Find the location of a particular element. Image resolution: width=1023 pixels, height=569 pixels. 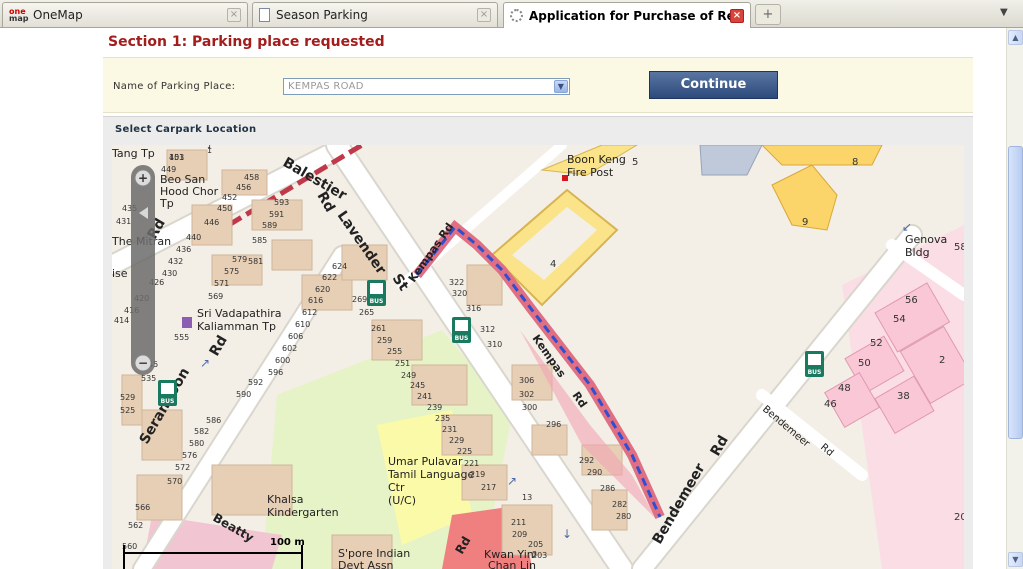

block-number: 449 is located at coordinates (168, 169).